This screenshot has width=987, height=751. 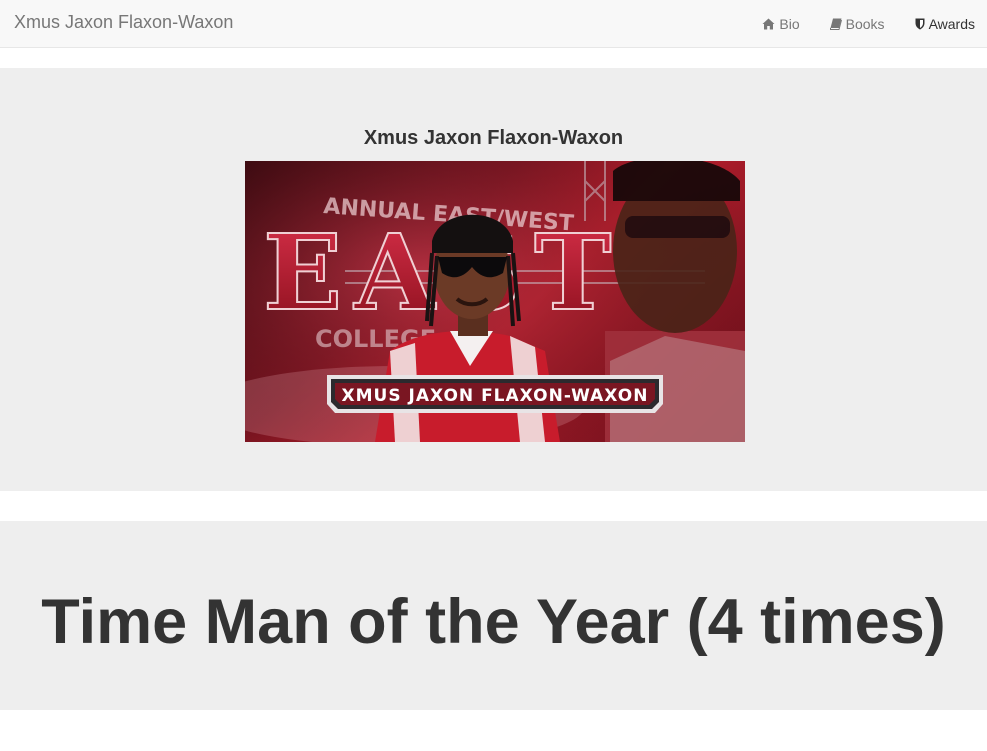 What do you see at coordinates (920, 24) in the screenshot?
I see `shield-icon` at bounding box center [920, 24].